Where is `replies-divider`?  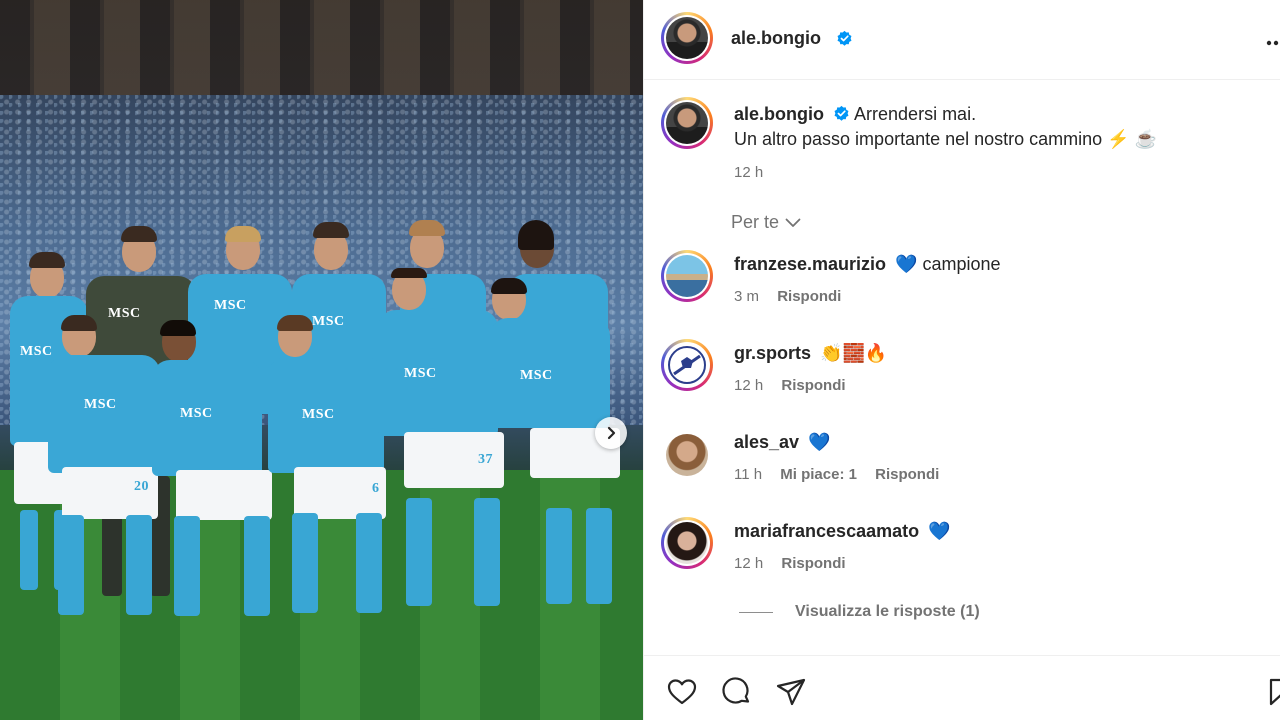 replies-divider is located at coordinates (756, 612).